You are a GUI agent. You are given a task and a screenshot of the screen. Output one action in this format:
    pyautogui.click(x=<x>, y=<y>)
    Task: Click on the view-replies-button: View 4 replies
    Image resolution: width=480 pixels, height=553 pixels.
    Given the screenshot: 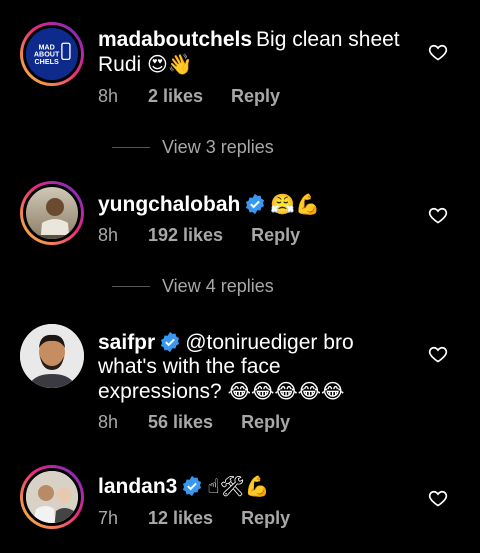 What is the action you would take?
    pyautogui.click(x=193, y=286)
    